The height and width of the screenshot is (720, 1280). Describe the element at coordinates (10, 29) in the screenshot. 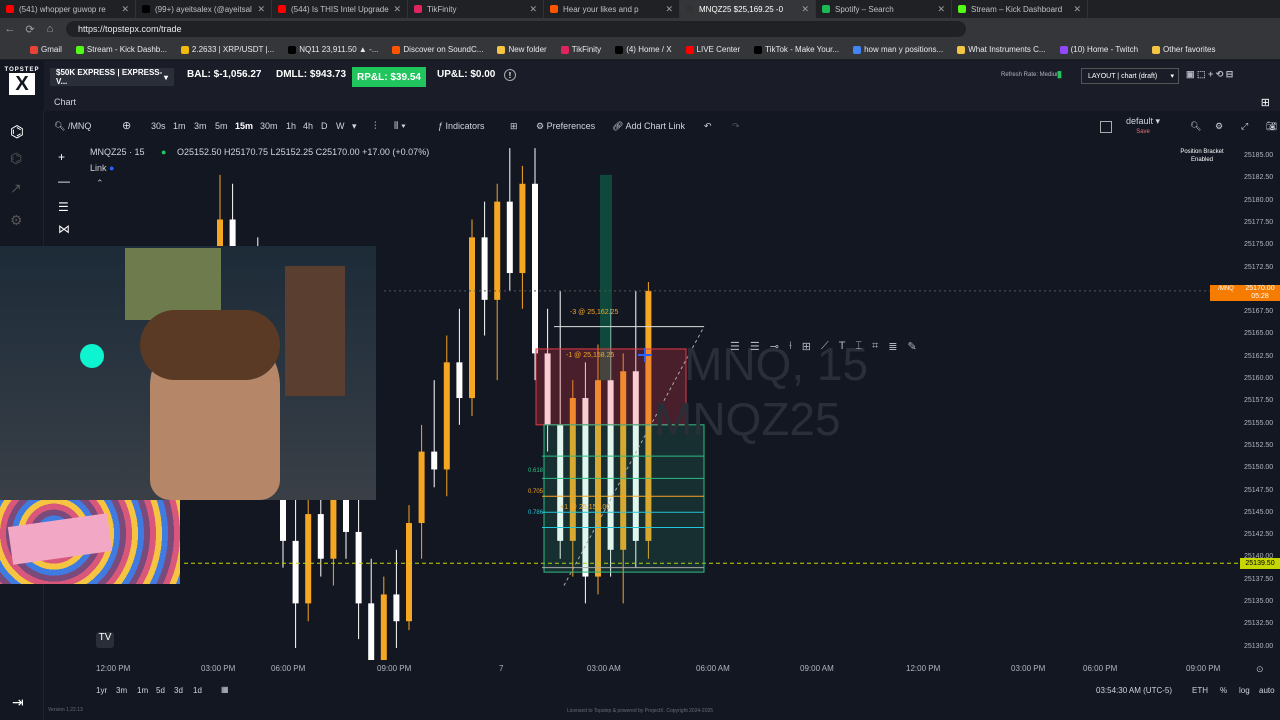

I see `back-icon: ←` at that location.